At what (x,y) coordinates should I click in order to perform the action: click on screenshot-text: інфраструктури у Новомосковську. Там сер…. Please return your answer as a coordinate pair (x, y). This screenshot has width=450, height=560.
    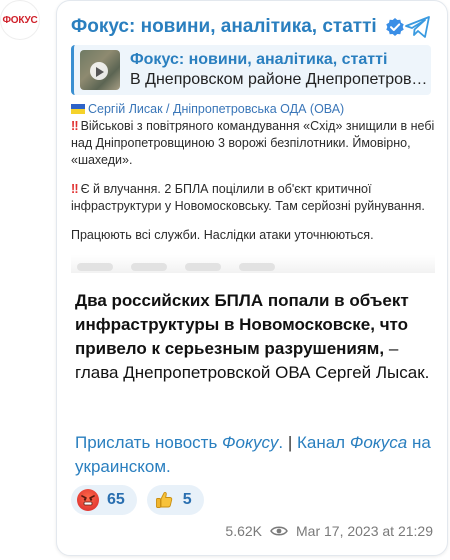
    Looking at the image, I should click on (248, 206).